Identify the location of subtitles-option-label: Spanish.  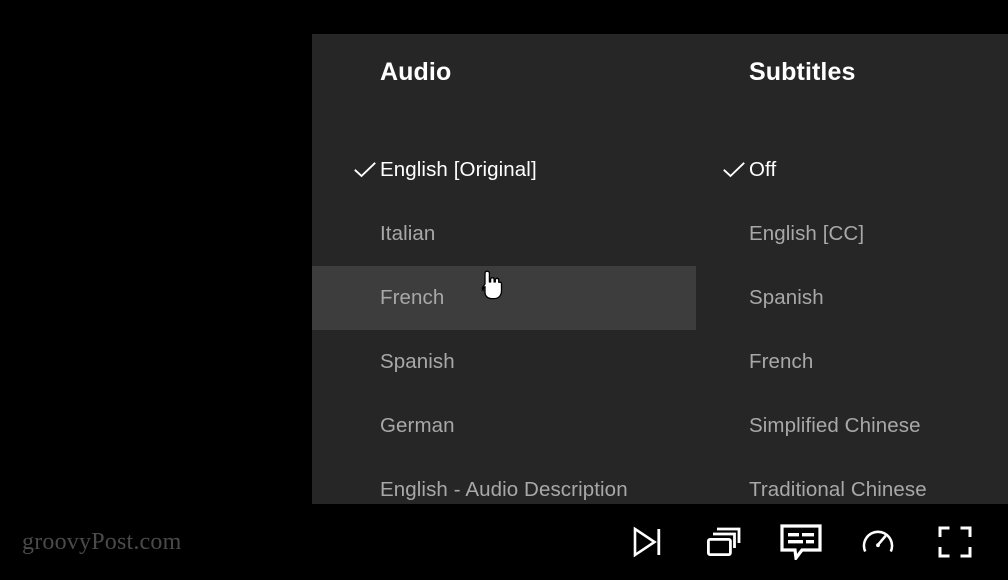
(786, 297).